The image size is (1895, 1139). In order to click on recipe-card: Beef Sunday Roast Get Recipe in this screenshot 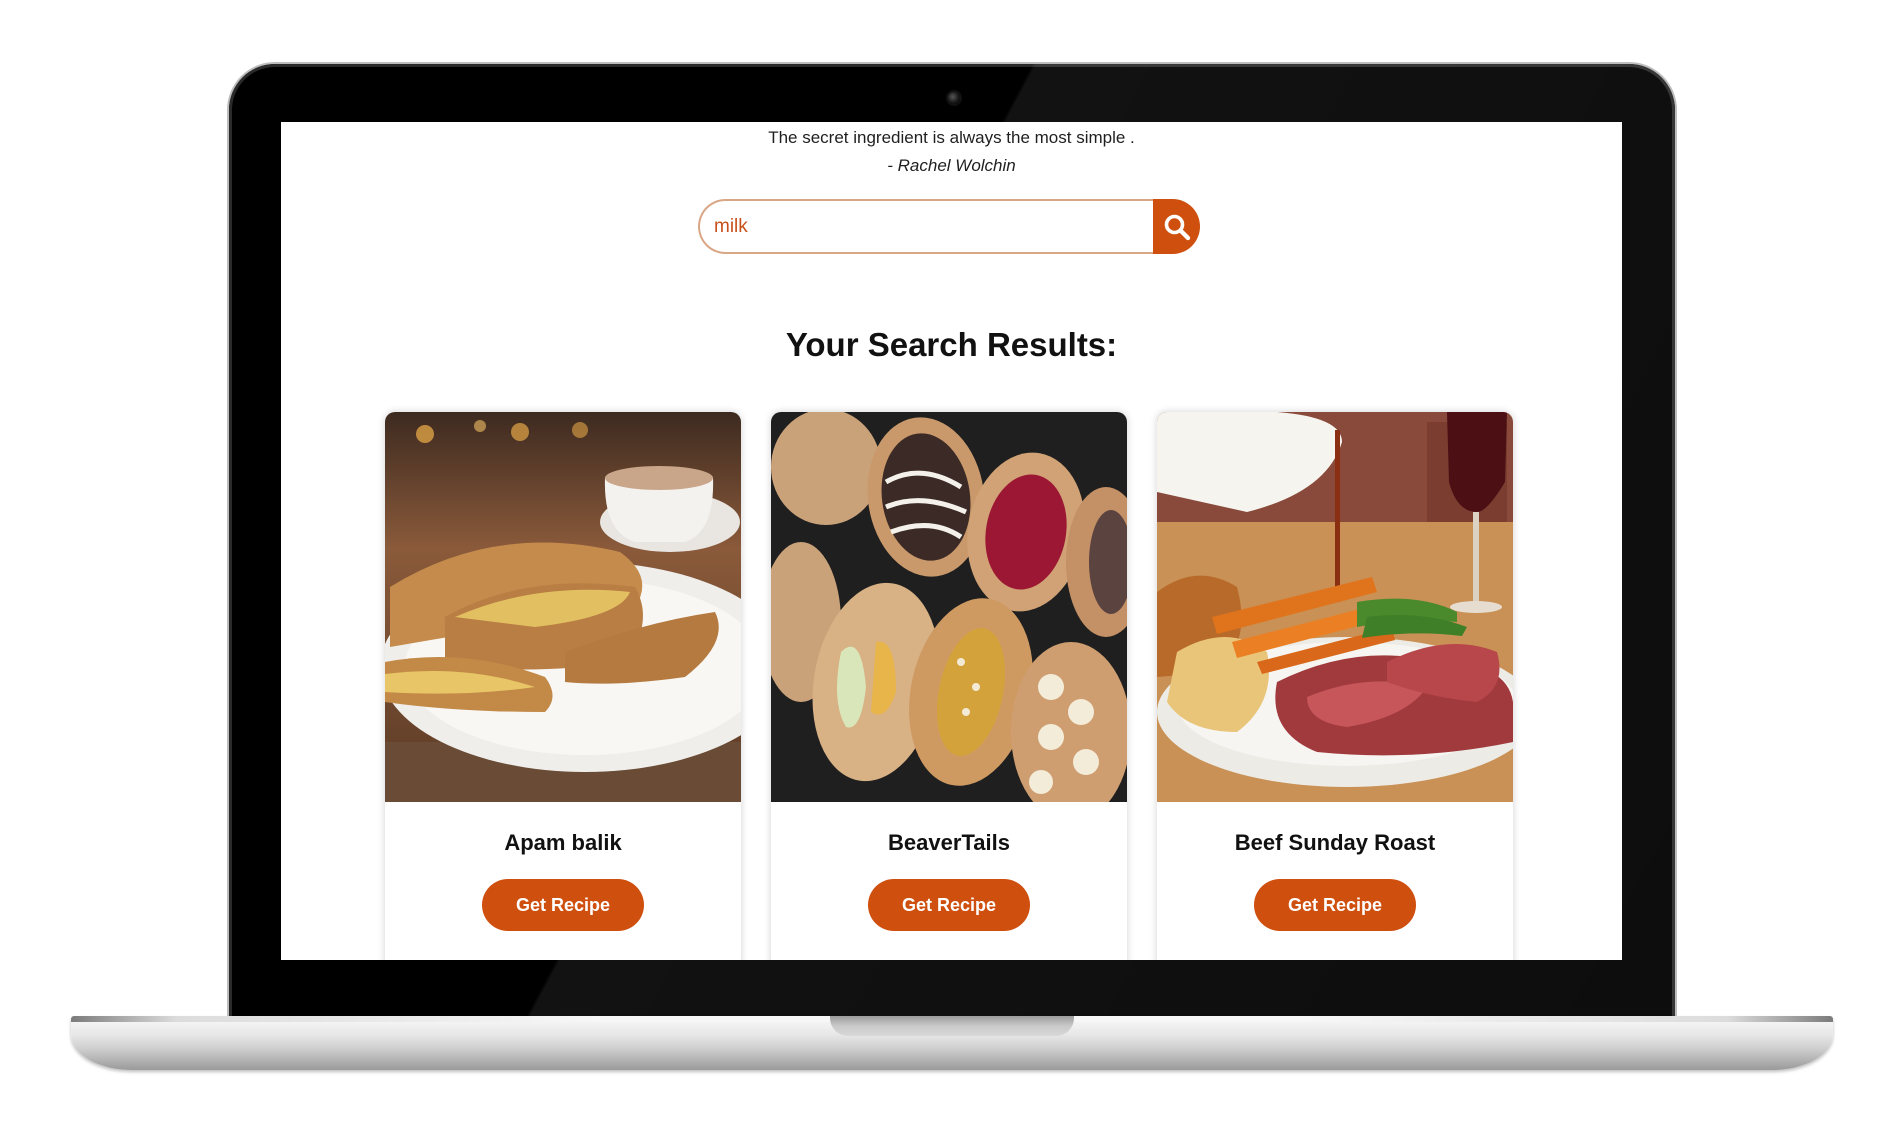, I will do `click(1335, 686)`.